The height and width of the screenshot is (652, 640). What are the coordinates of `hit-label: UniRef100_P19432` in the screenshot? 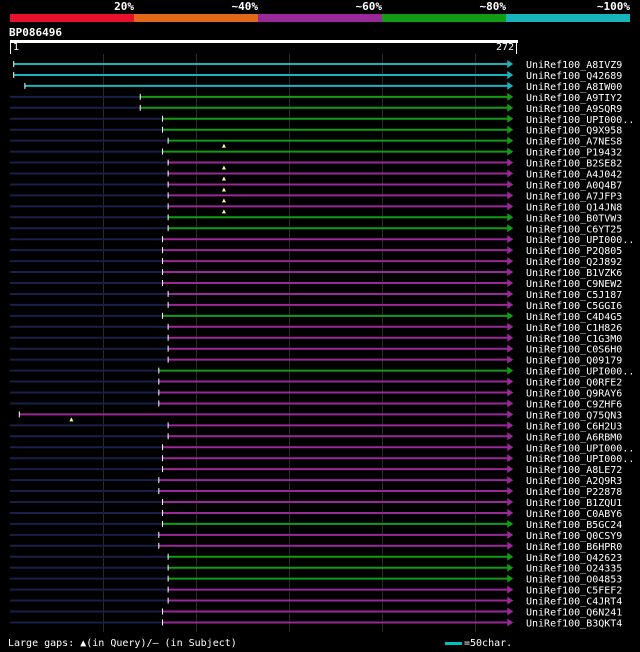 It's located at (574, 153).